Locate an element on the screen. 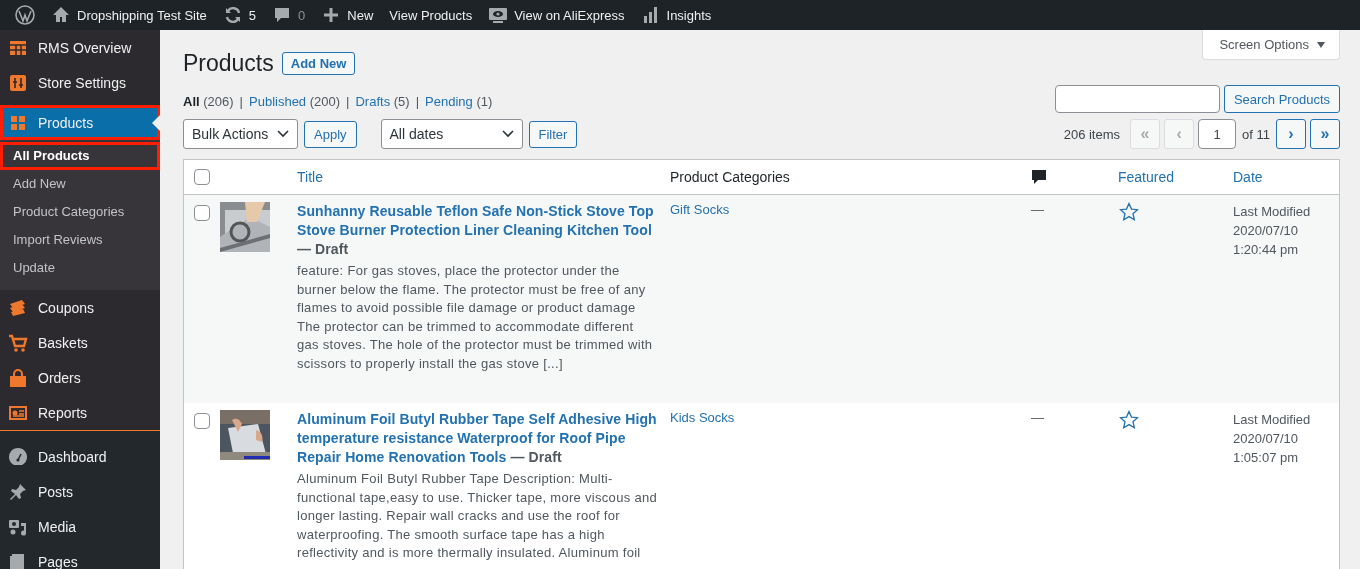 This screenshot has height=569, width=1360. sidebar-item: Reports is located at coordinates (80, 412).